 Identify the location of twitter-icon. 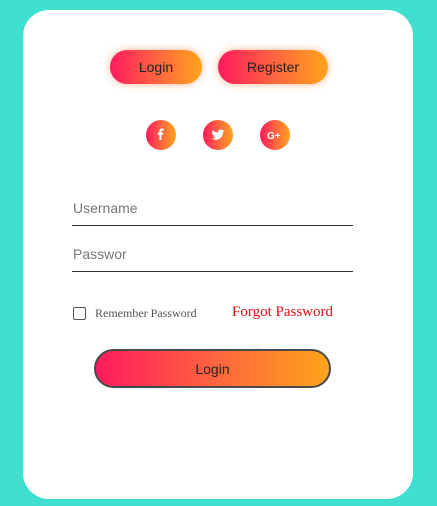
(218, 135).